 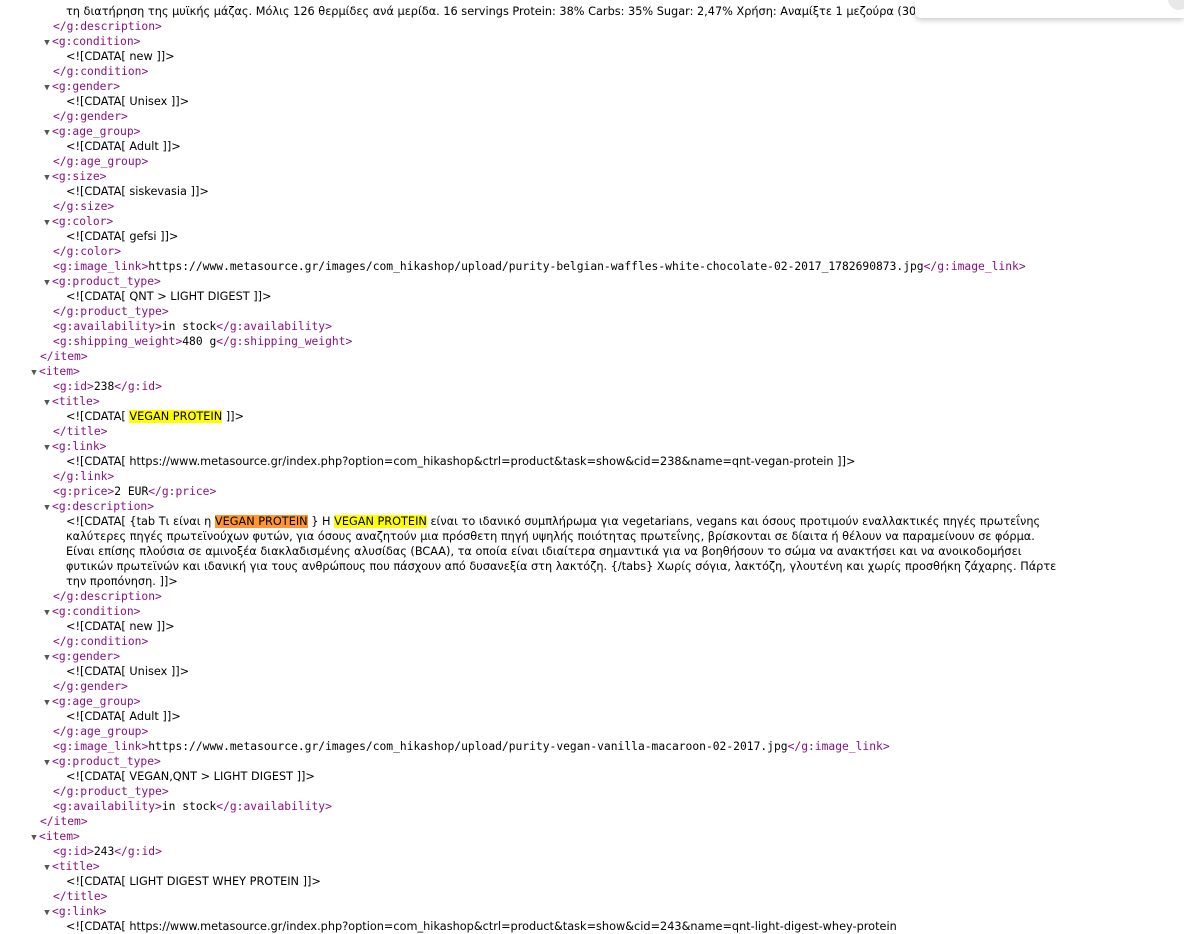 What do you see at coordinates (107, 386) in the screenshot?
I see `id-element: <g:id>238</g:id>` at bounding box center [107, 386].